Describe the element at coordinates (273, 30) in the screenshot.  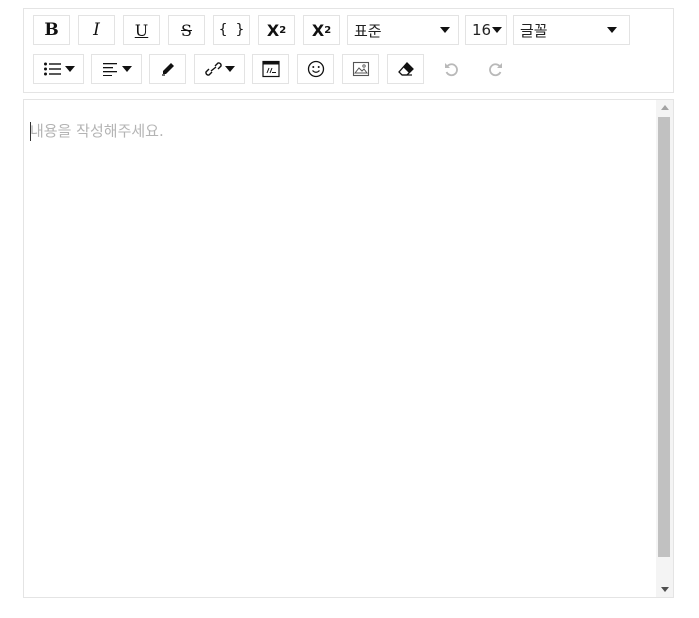
I see `superscript-letter: X` at that location.